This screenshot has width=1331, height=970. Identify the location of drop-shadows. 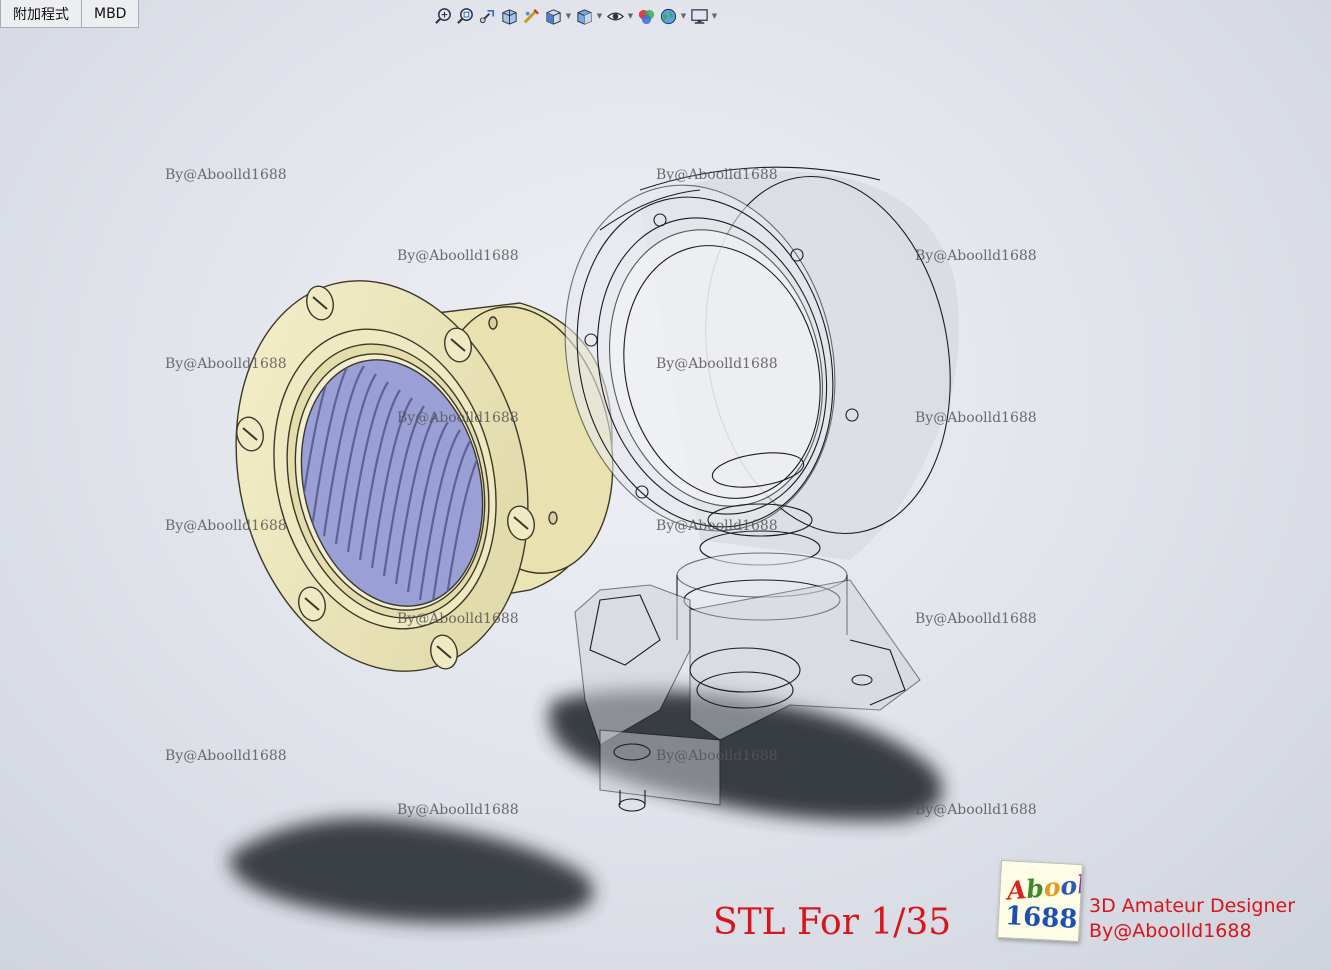
(586, 806).